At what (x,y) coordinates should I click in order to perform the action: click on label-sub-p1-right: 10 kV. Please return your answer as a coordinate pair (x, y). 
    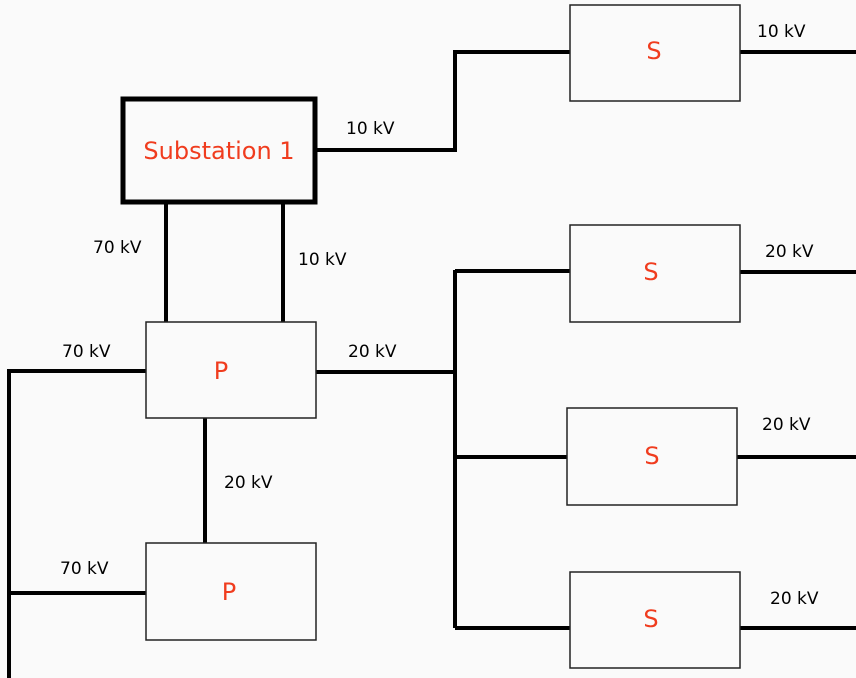
    Looking at the image, I should click on (322, 260).